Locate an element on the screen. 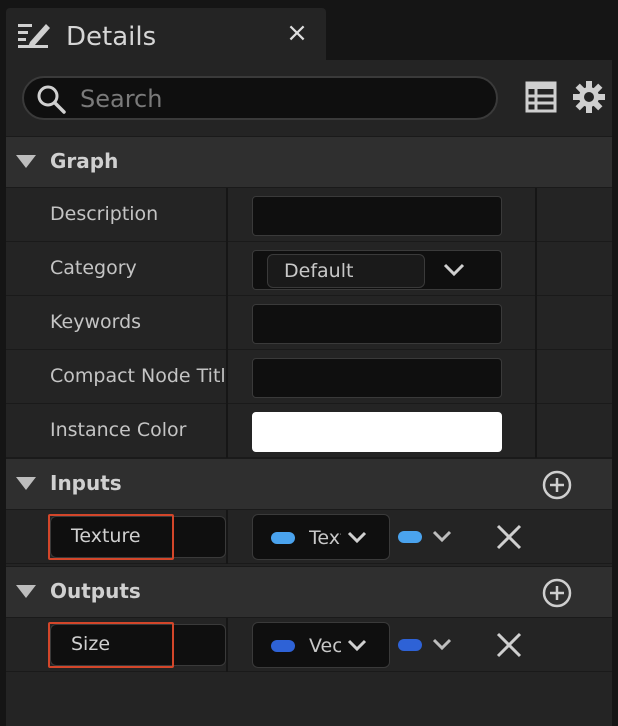 This screenshot has height=726, width=618. section-inputs-header: Inputs is located at coordinates (309, 484).